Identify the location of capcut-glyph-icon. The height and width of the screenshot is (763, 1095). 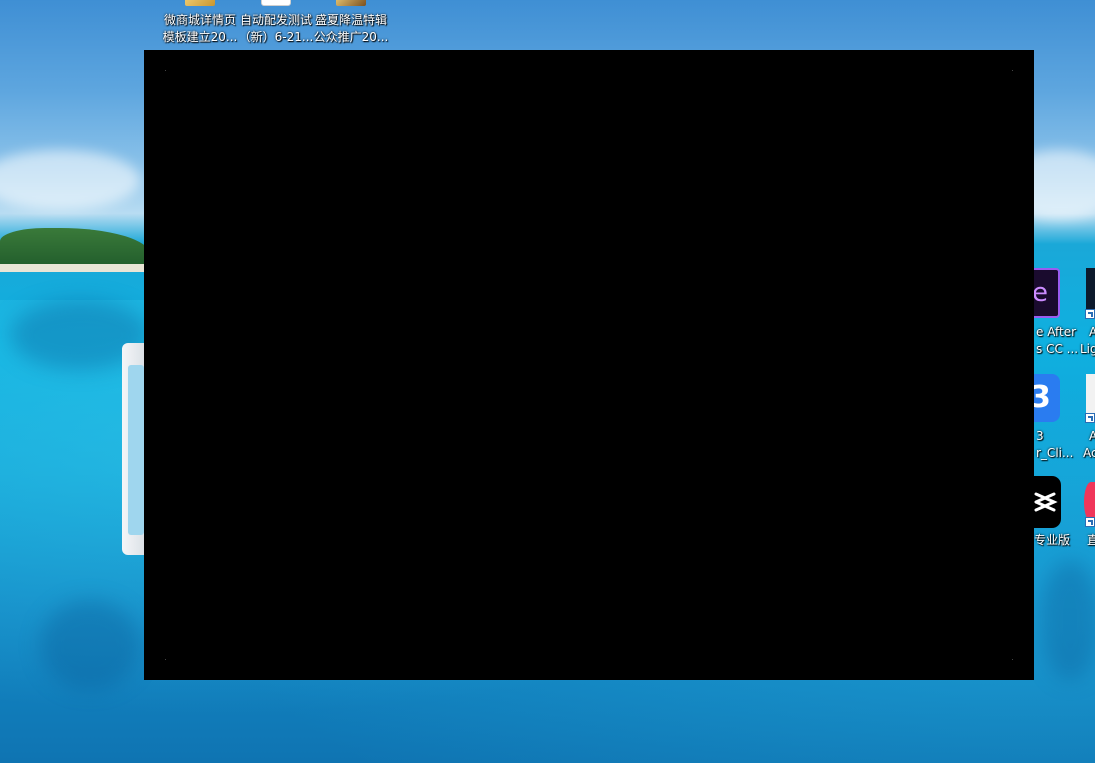
(1046, 502).